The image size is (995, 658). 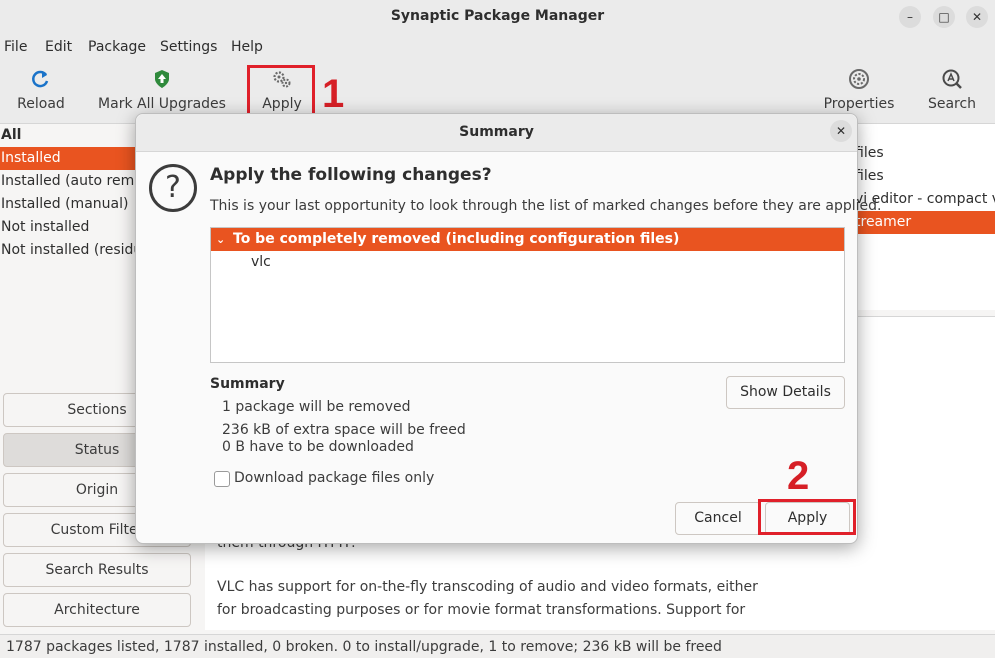 What do you see at coordinates (952, 104) in the screenshot?
I see `search-label: Search` at bounding box center [952, 104].